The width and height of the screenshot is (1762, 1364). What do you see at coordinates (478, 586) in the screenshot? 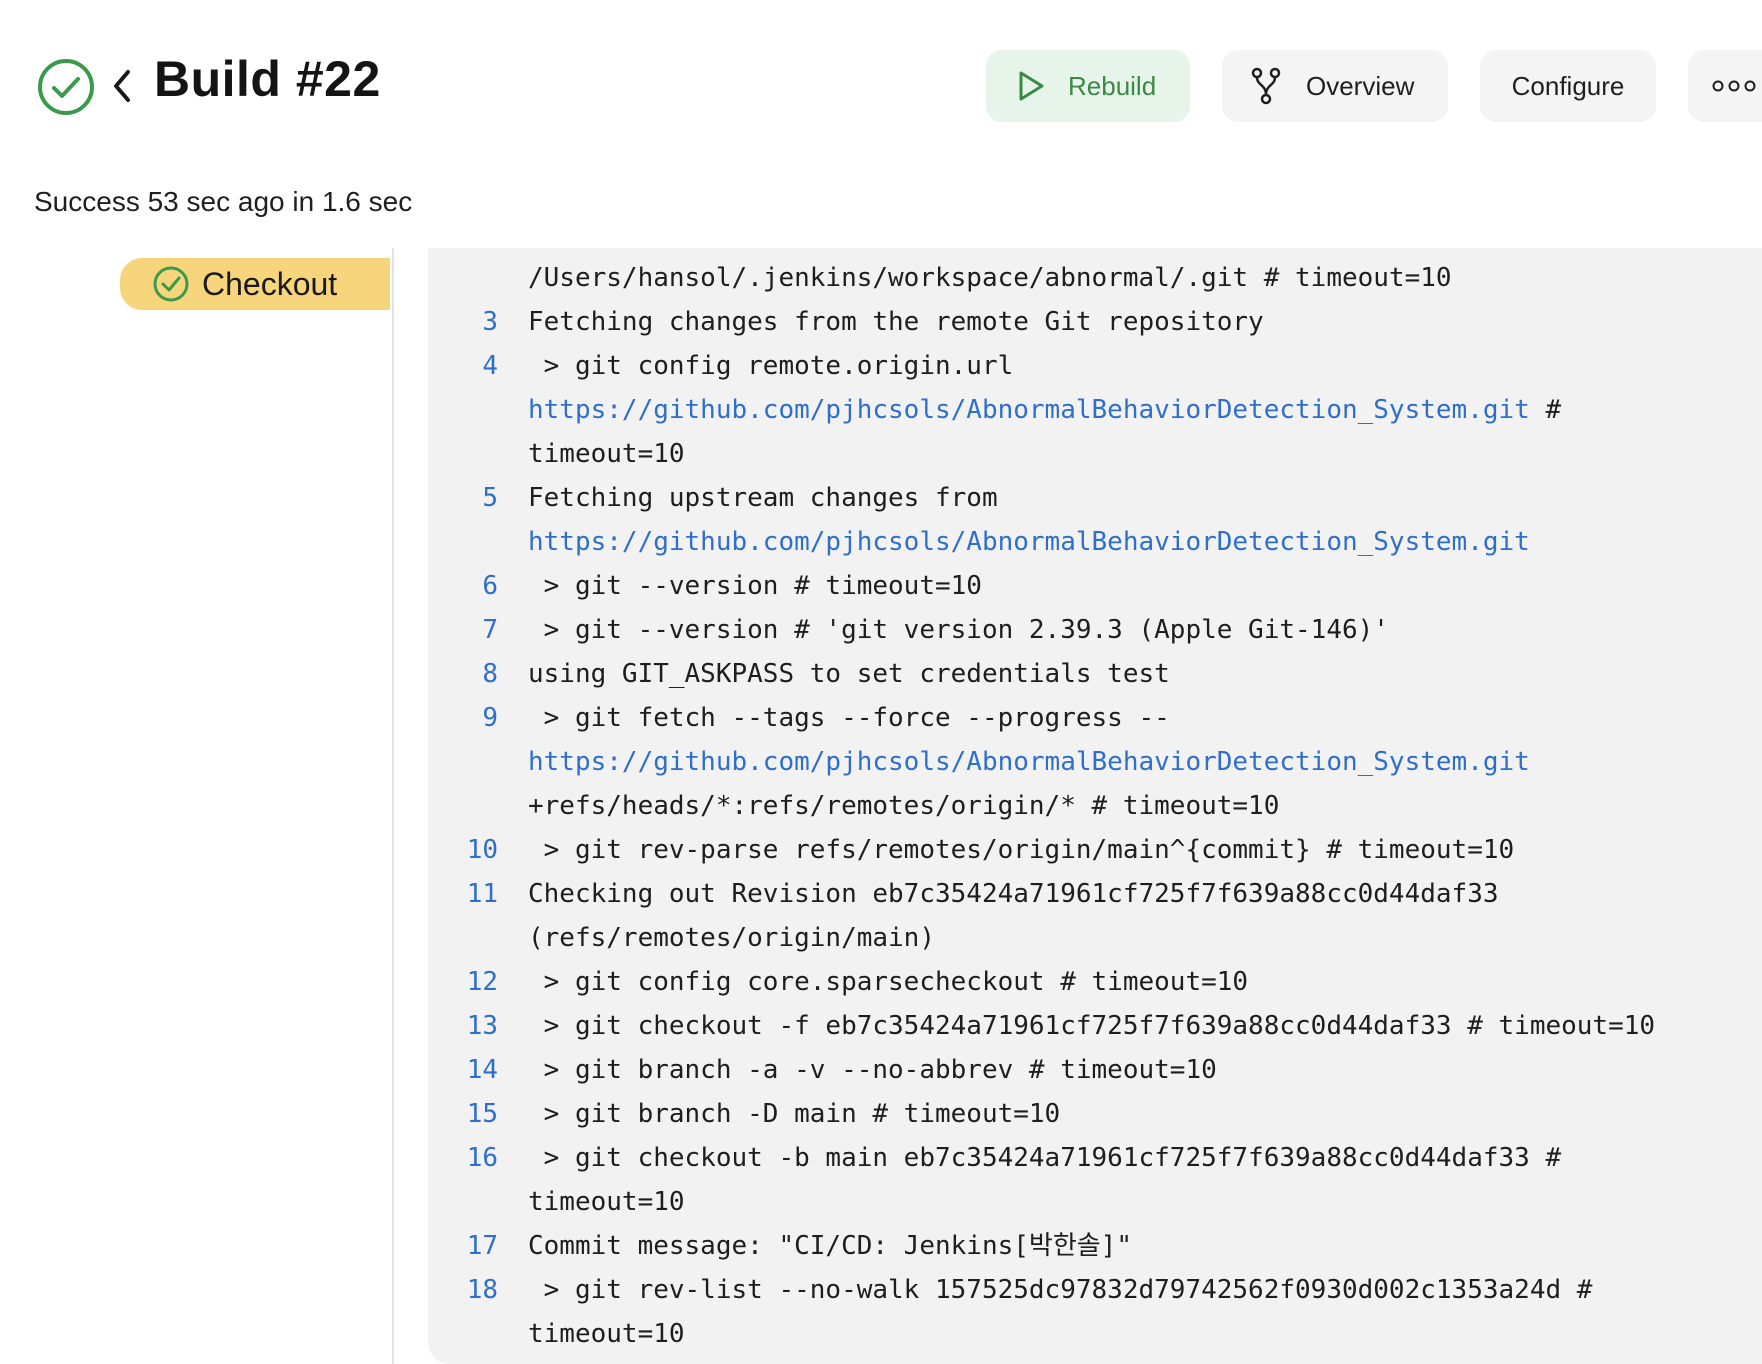
I see `log-line-number: 6` at bounding box center [478, 586].